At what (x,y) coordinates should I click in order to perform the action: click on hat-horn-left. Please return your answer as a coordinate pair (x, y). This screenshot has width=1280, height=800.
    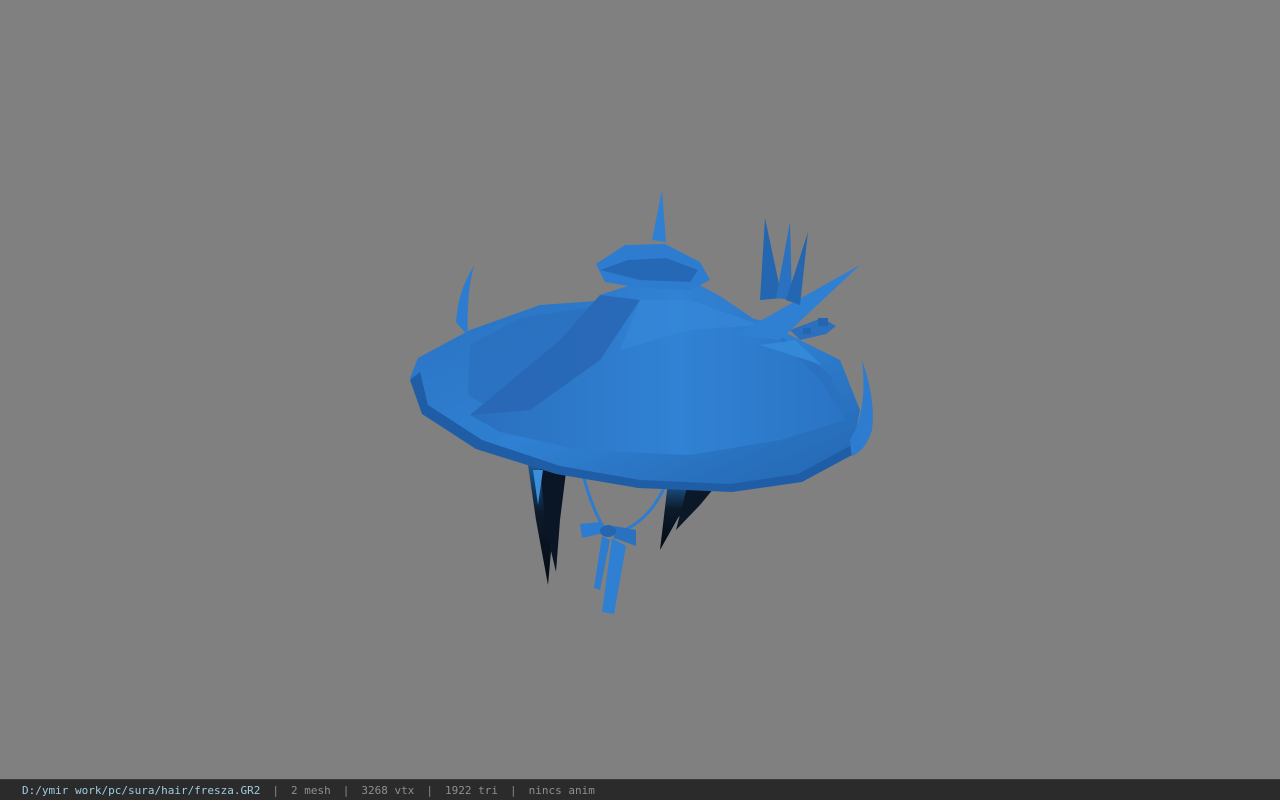
    Looking at the image, I should click on (465, 301).